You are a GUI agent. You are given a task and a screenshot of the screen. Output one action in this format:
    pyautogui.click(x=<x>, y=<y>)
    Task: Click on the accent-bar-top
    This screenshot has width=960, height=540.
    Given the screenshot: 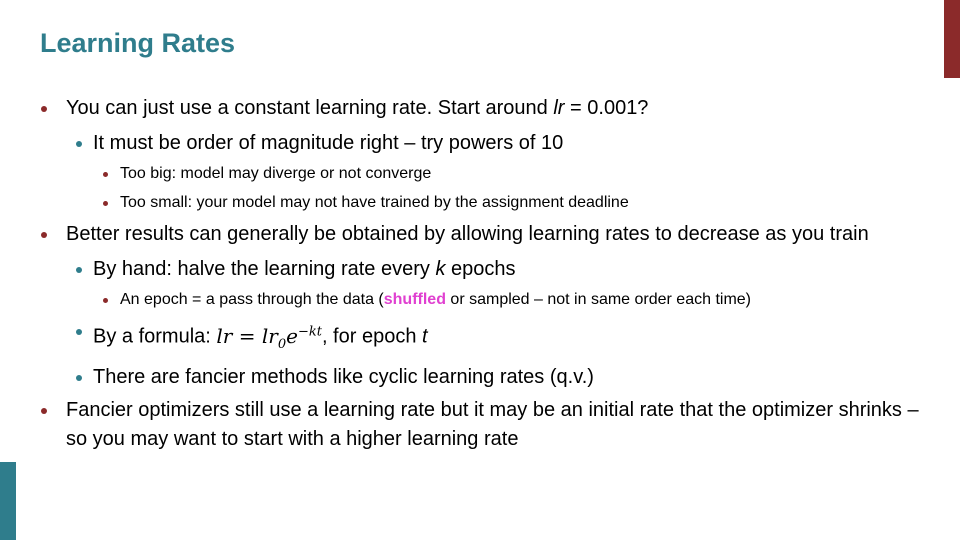 What is the action you would take?
    pyautogui.click(x=952, y=39)
    